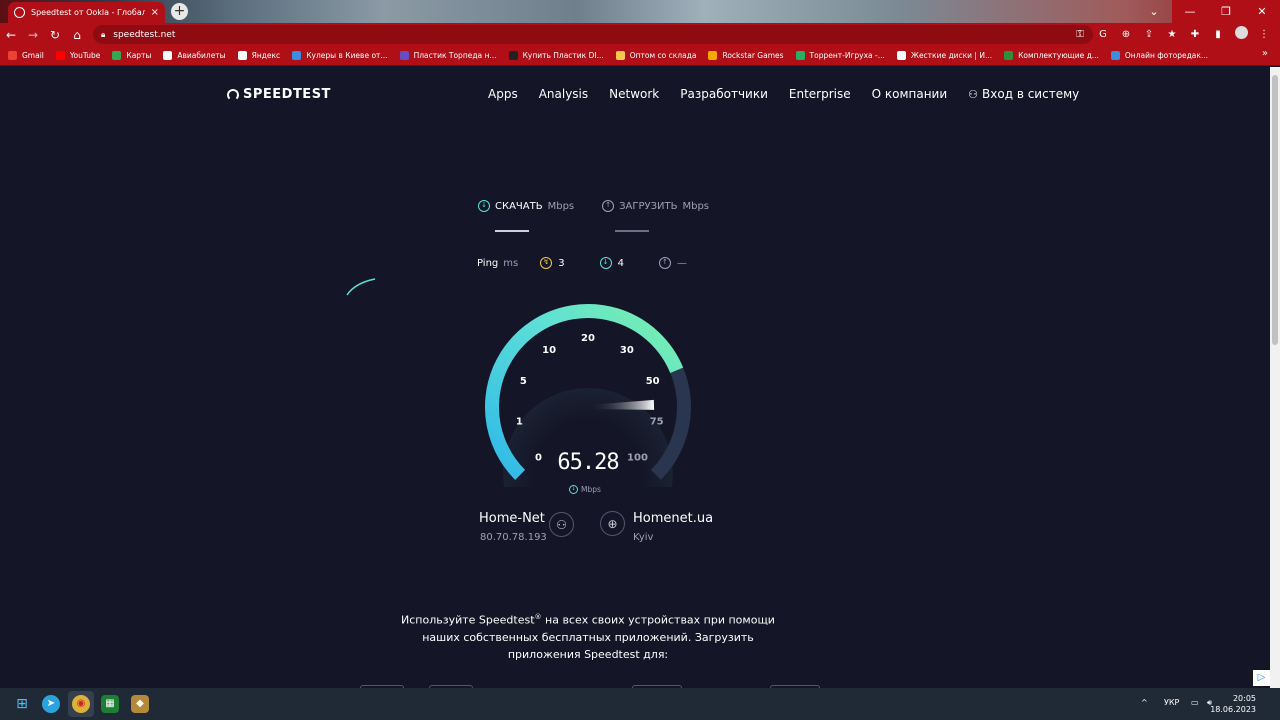  I want to click on tray-overflow-icon: ^, so click(1144, 702).